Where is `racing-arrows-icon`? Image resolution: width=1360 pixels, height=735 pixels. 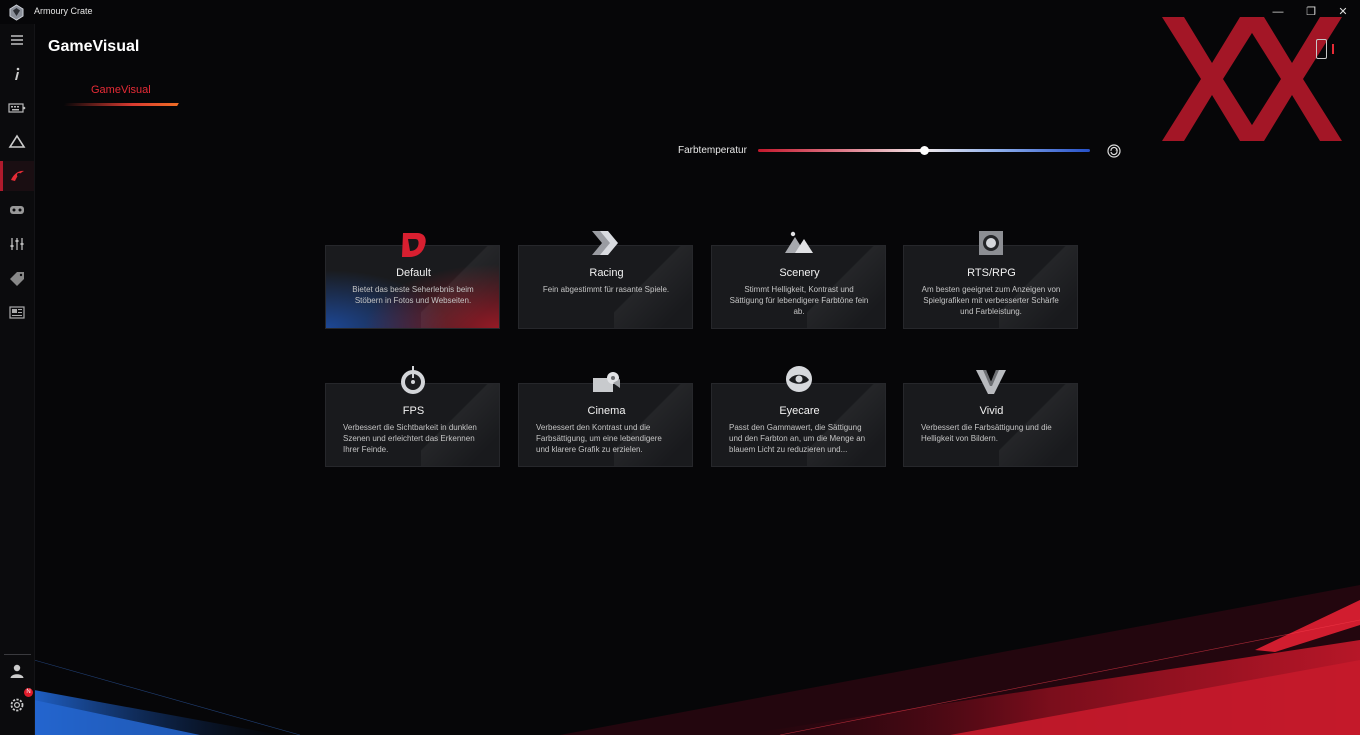 racing-arrows-icon is located at coordinates (605, 243).